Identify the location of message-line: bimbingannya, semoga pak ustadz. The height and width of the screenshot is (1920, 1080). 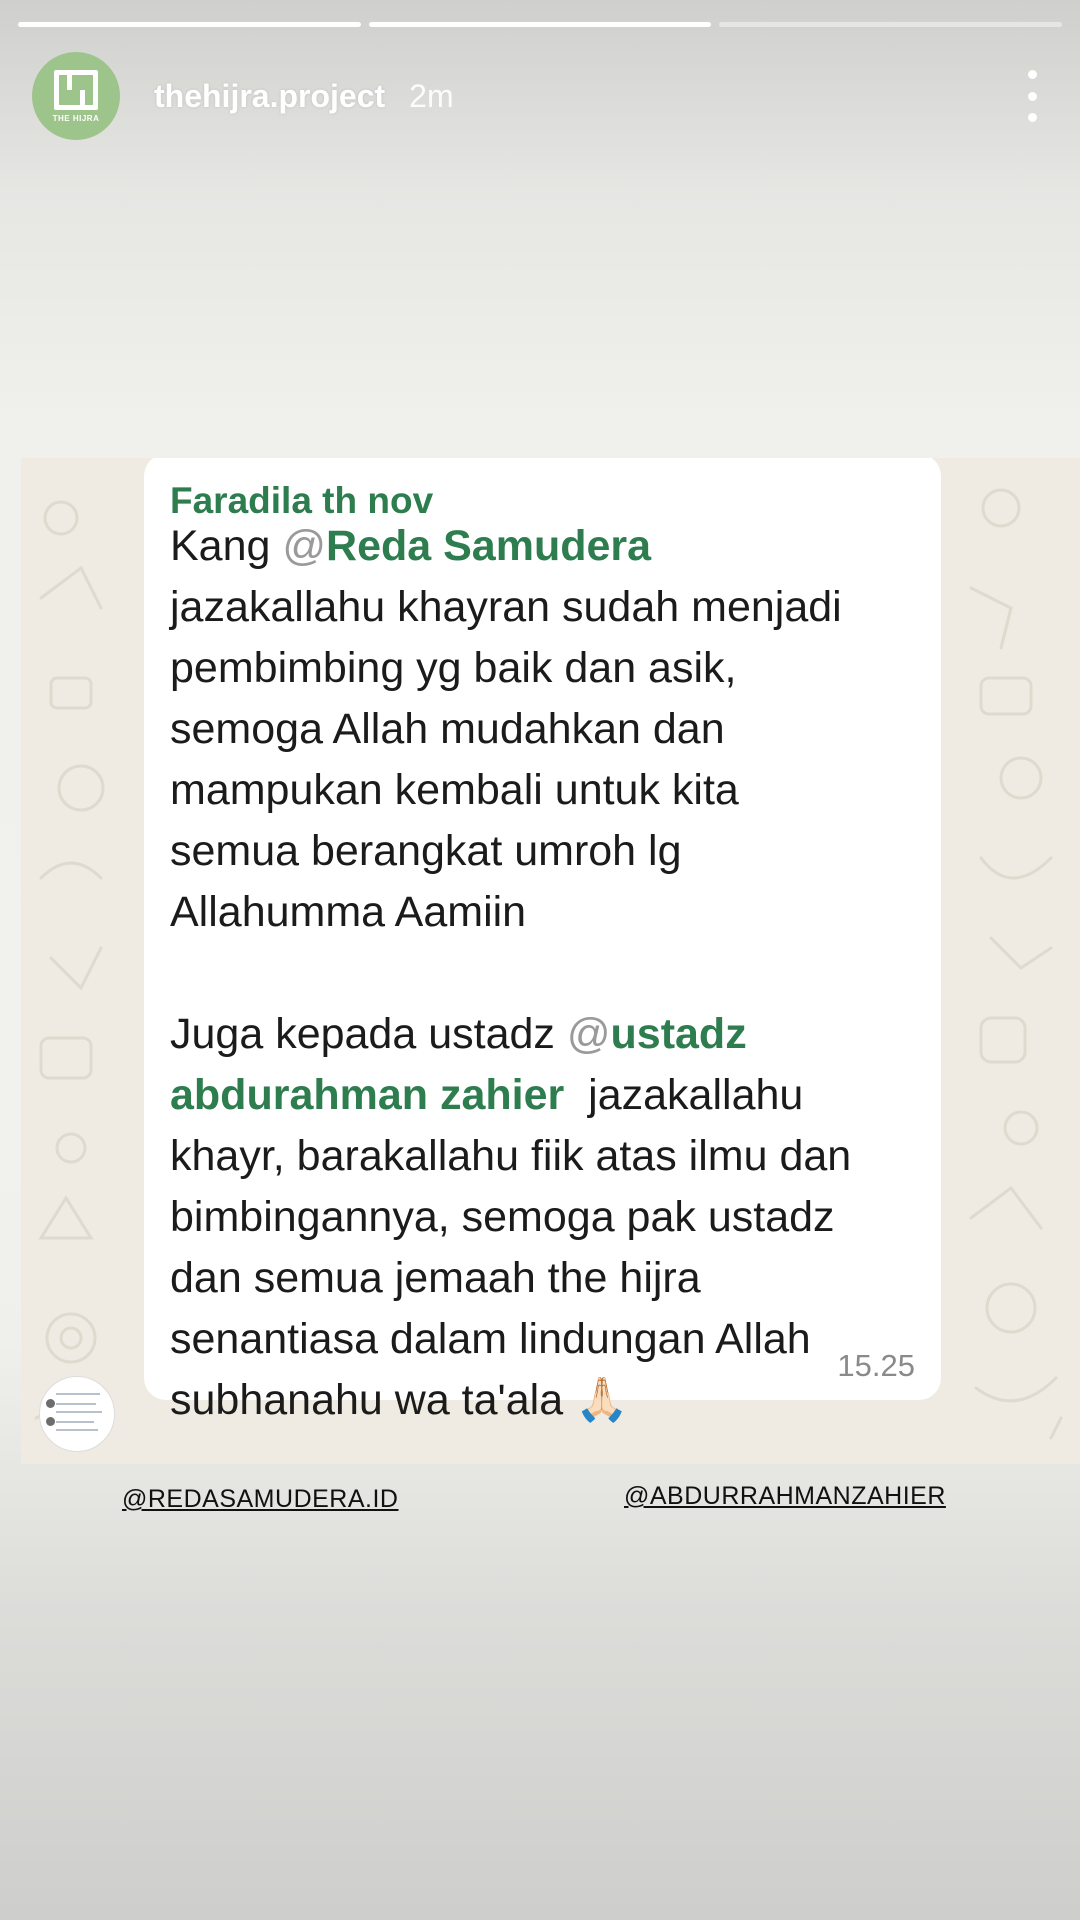
(502, 1217).